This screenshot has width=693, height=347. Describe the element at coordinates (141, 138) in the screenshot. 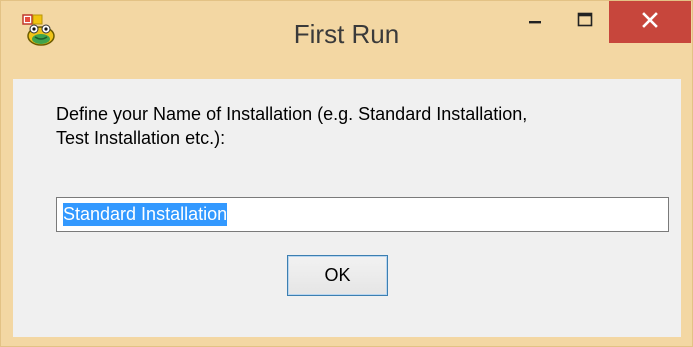

I see `prompt-line-2: Test Installation etc.):` at that location.